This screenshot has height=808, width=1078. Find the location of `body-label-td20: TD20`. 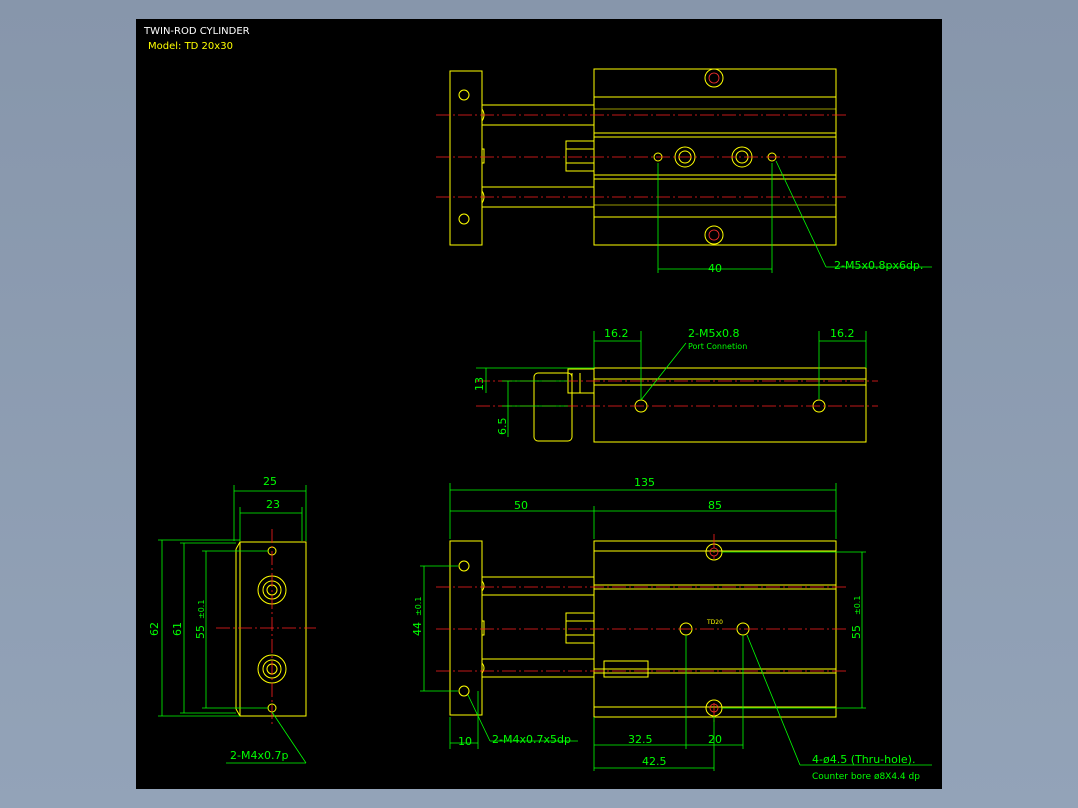

body-label-td20: TD20 is located at coordinates (714, 622).